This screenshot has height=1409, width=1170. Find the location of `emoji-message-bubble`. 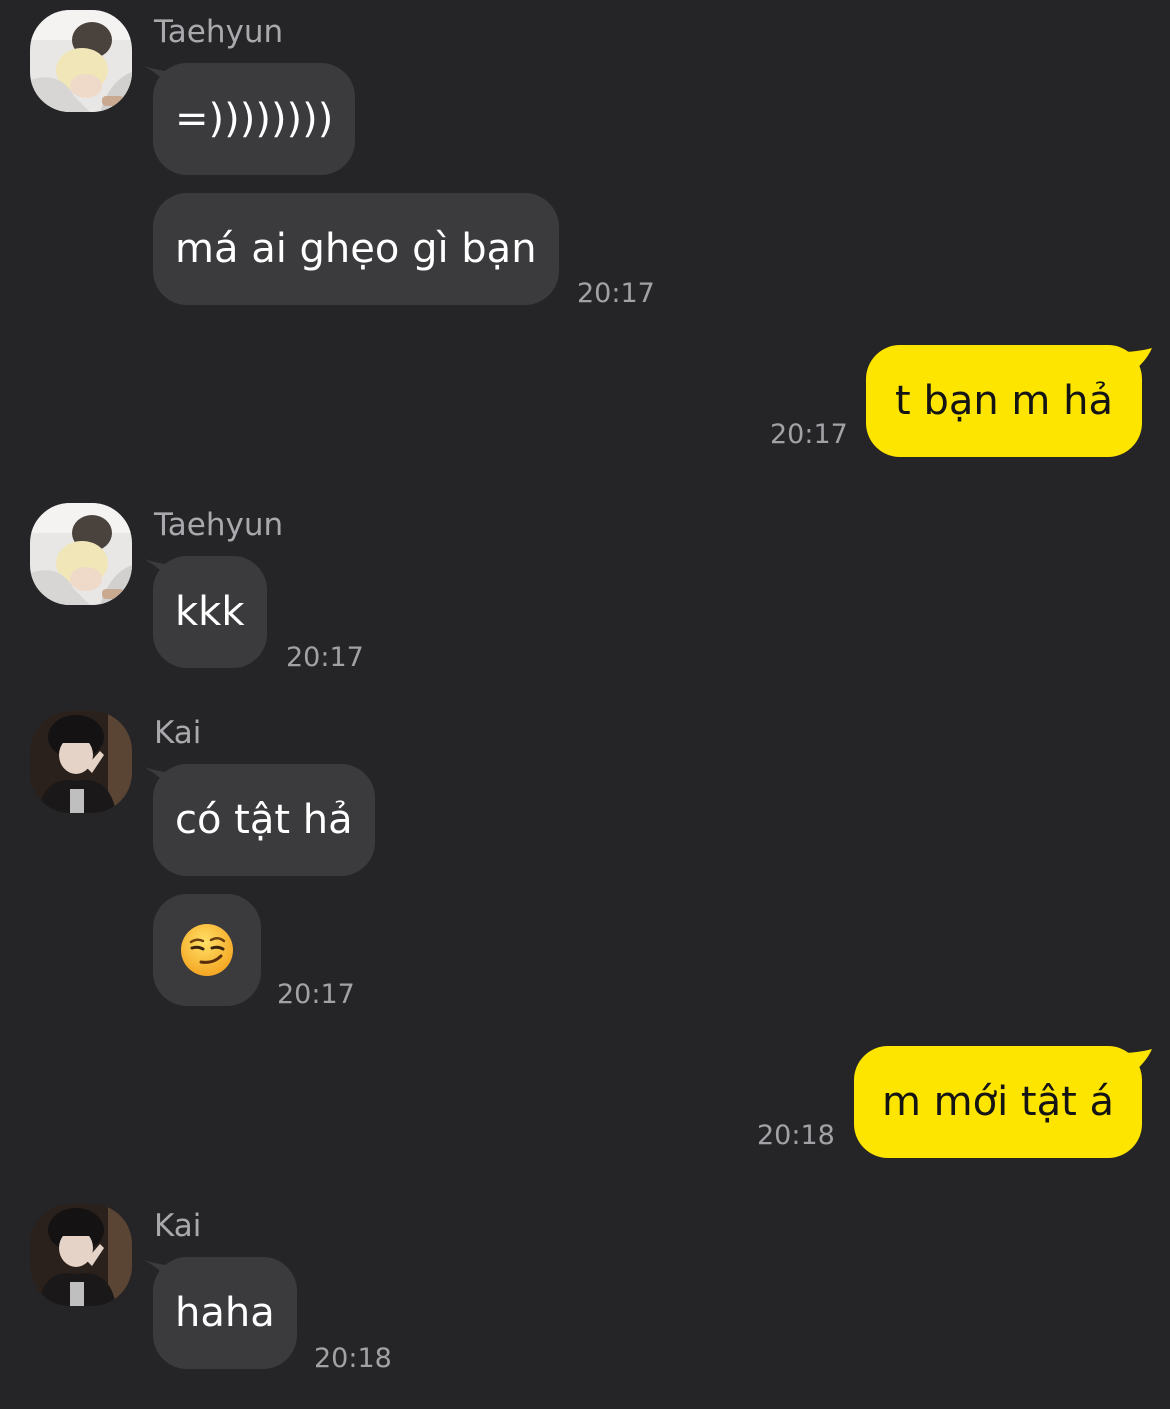

emoji-message-bubble is located at coordinates (207, 950).